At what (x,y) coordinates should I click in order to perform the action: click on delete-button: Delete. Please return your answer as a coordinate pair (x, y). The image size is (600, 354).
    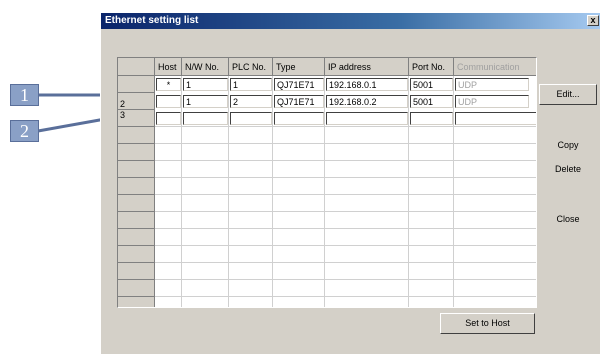
    Looking at the image, I should click on (568, 170).